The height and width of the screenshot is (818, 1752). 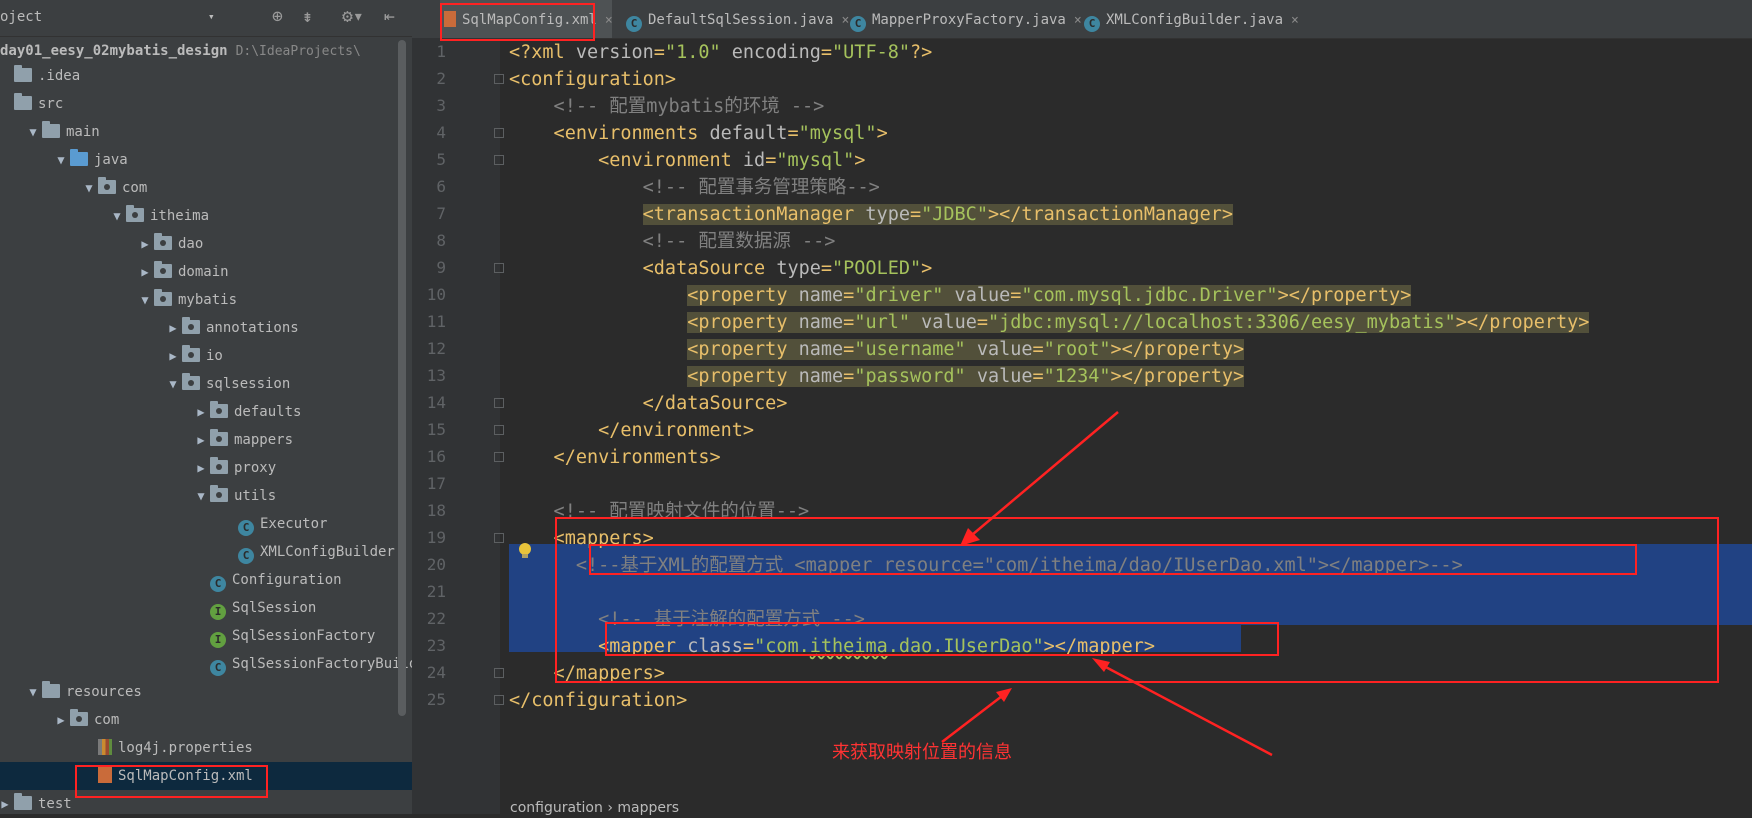 I want to click on arrow-3-line, so click(x=1186, y=709).